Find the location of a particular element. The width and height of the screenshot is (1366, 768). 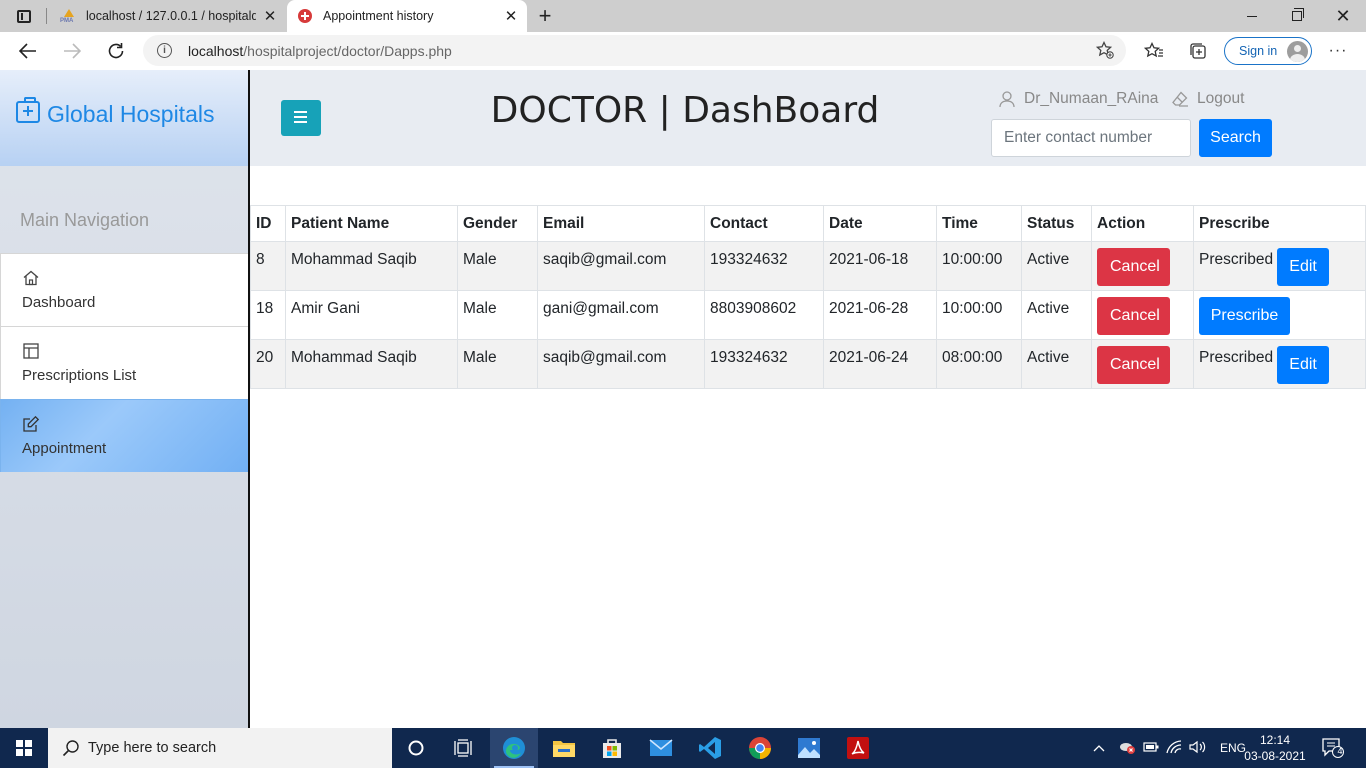

window-close-button: ✕ is located at coordinates (1343, 16).